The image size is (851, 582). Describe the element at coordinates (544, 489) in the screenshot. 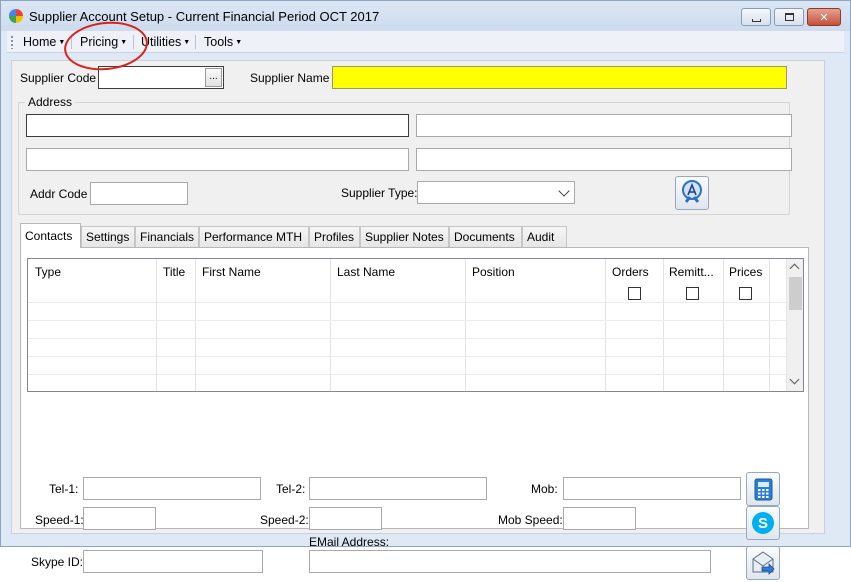

I see `mob-label: Mob:` at that location.